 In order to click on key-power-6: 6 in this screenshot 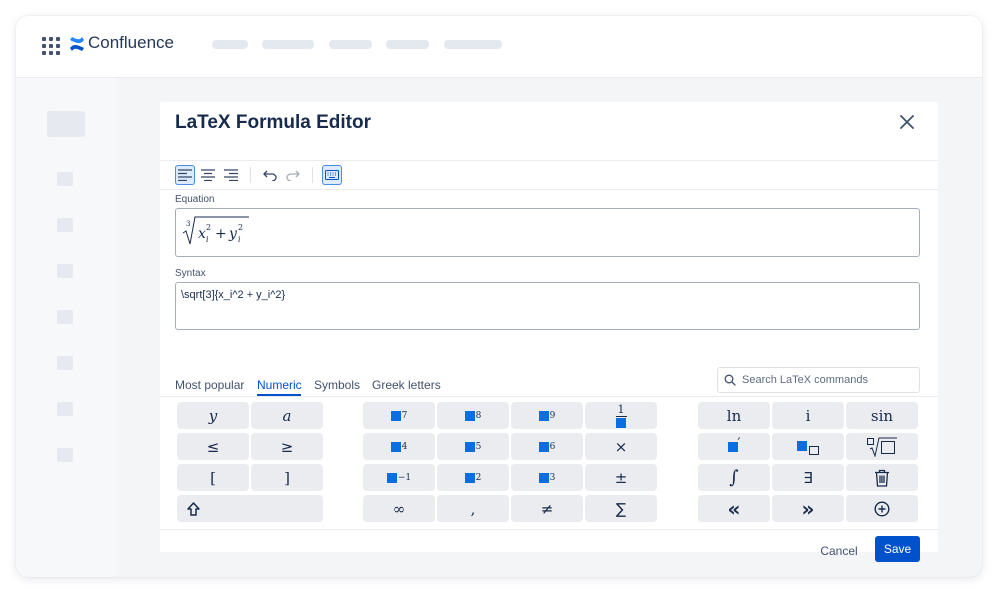, I will do `click(547, 446)`.